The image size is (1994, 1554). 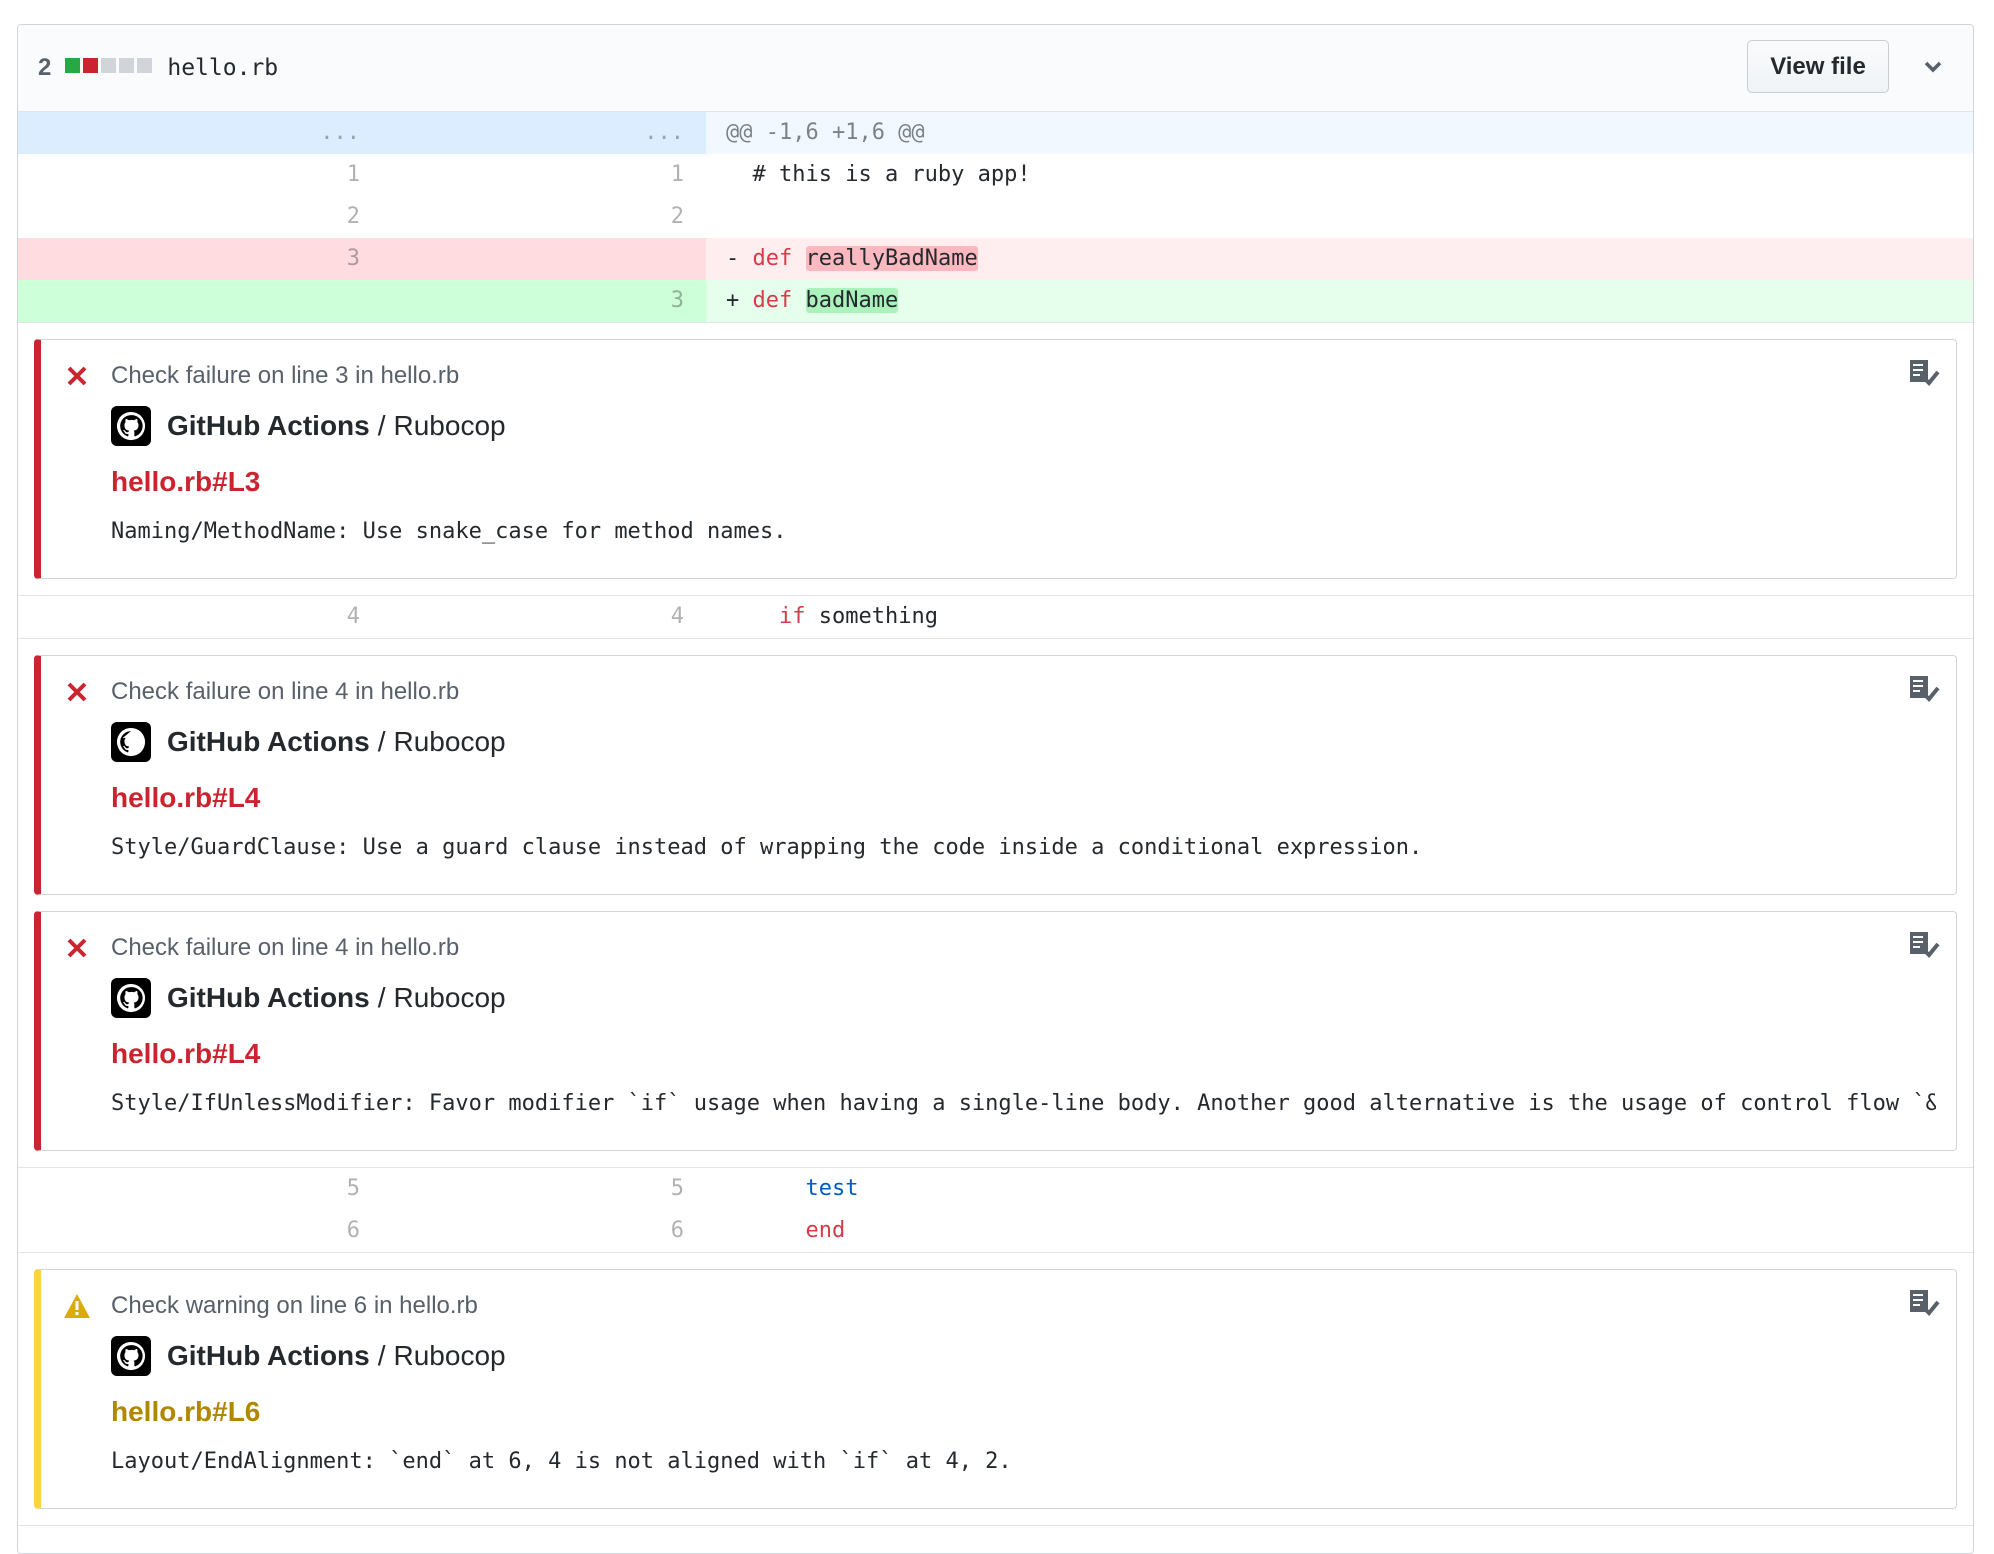 What do you see at coordinates (995, 1189) in the screenshot?
I see `diff-line: 5 5 test` at bounding box center [995, 1189].